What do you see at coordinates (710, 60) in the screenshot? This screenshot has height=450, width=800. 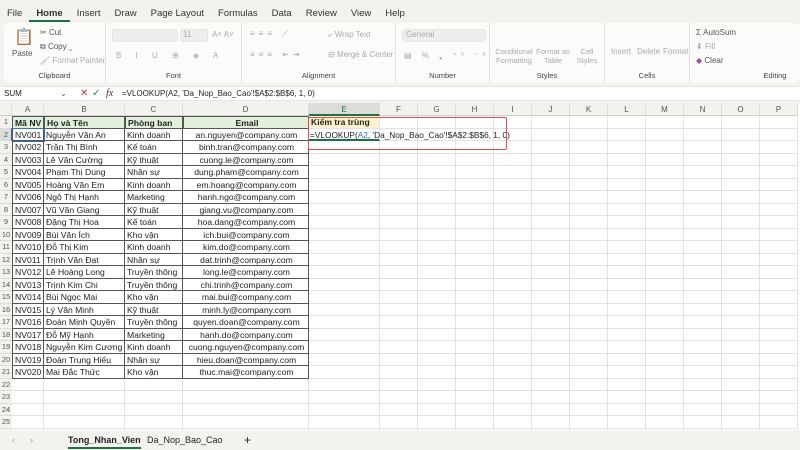 I see `clear-button: ◆ Clear` at bounding box center [710, 60].